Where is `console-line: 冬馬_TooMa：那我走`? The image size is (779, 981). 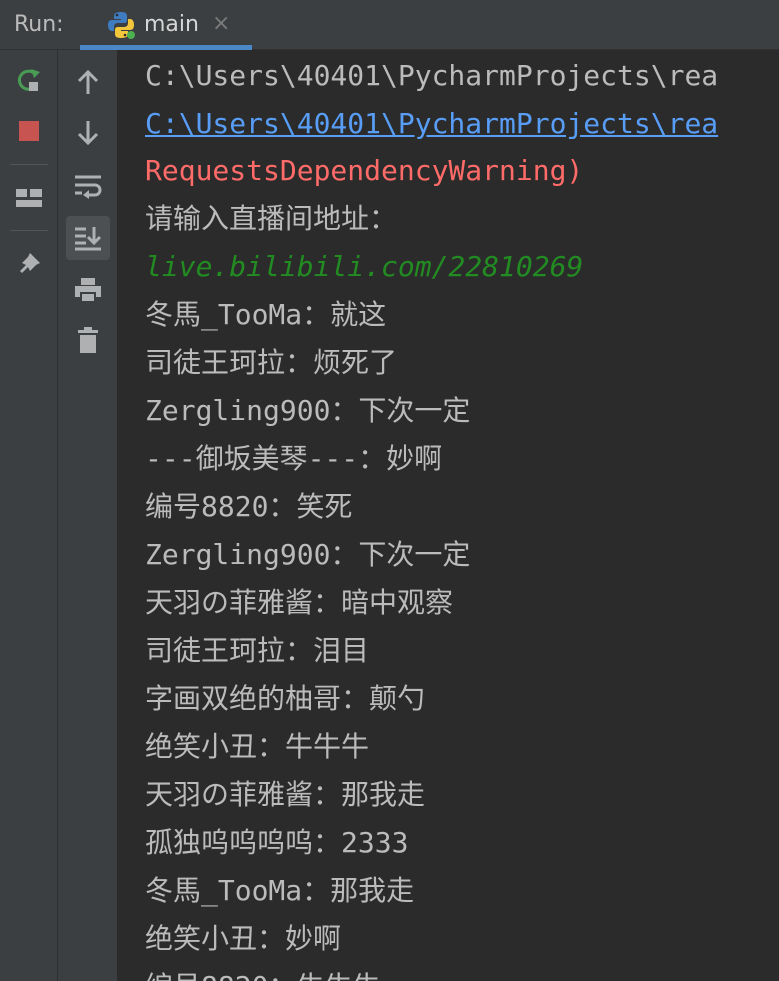
console-line: 冬馬_TooMa：那我走 is located at coordinates (280, 890).